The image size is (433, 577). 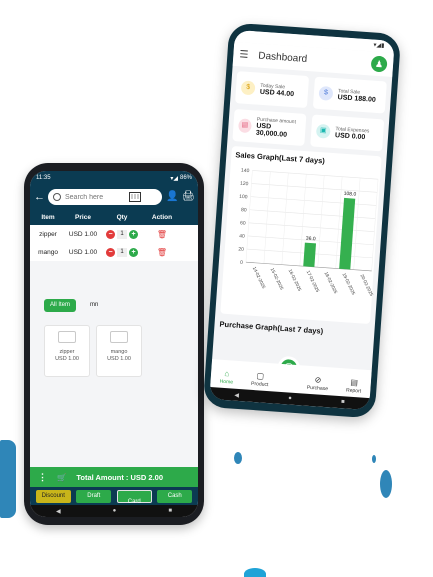 I want to click on stat-today-sale: $ Today Sale USD 44.00, so click(x=272, y=90).